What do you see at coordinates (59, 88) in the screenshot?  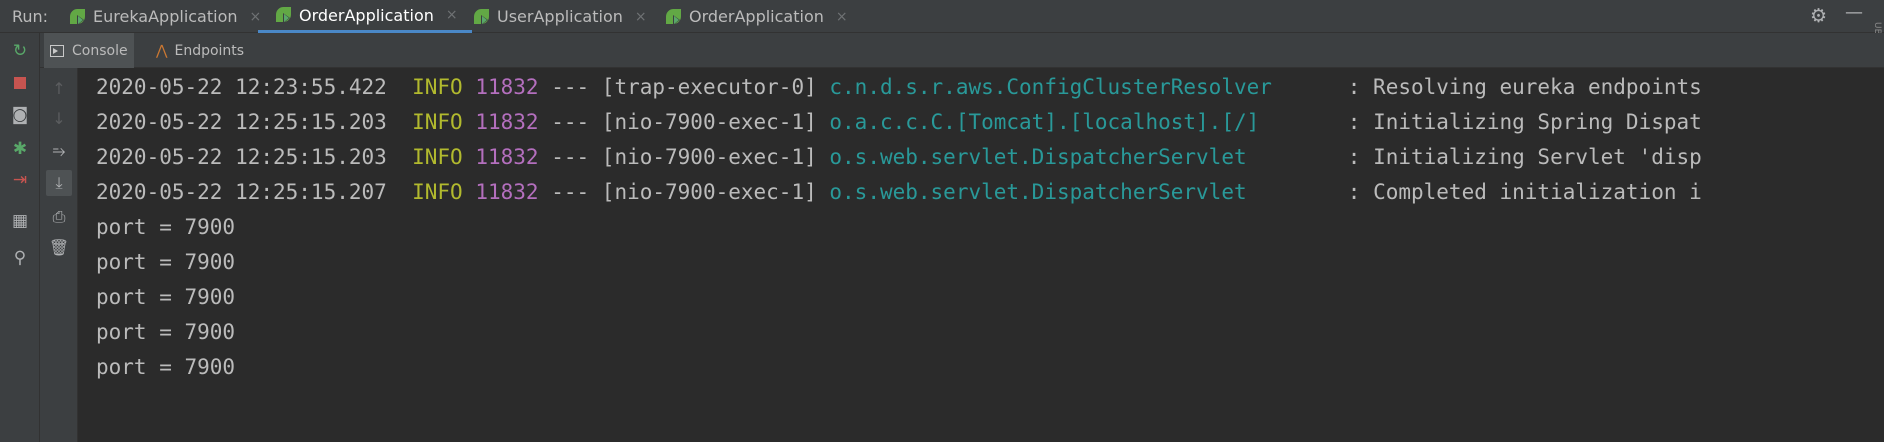 I see `arrow-up-icon: ↑` at bounding box center [59, 88].